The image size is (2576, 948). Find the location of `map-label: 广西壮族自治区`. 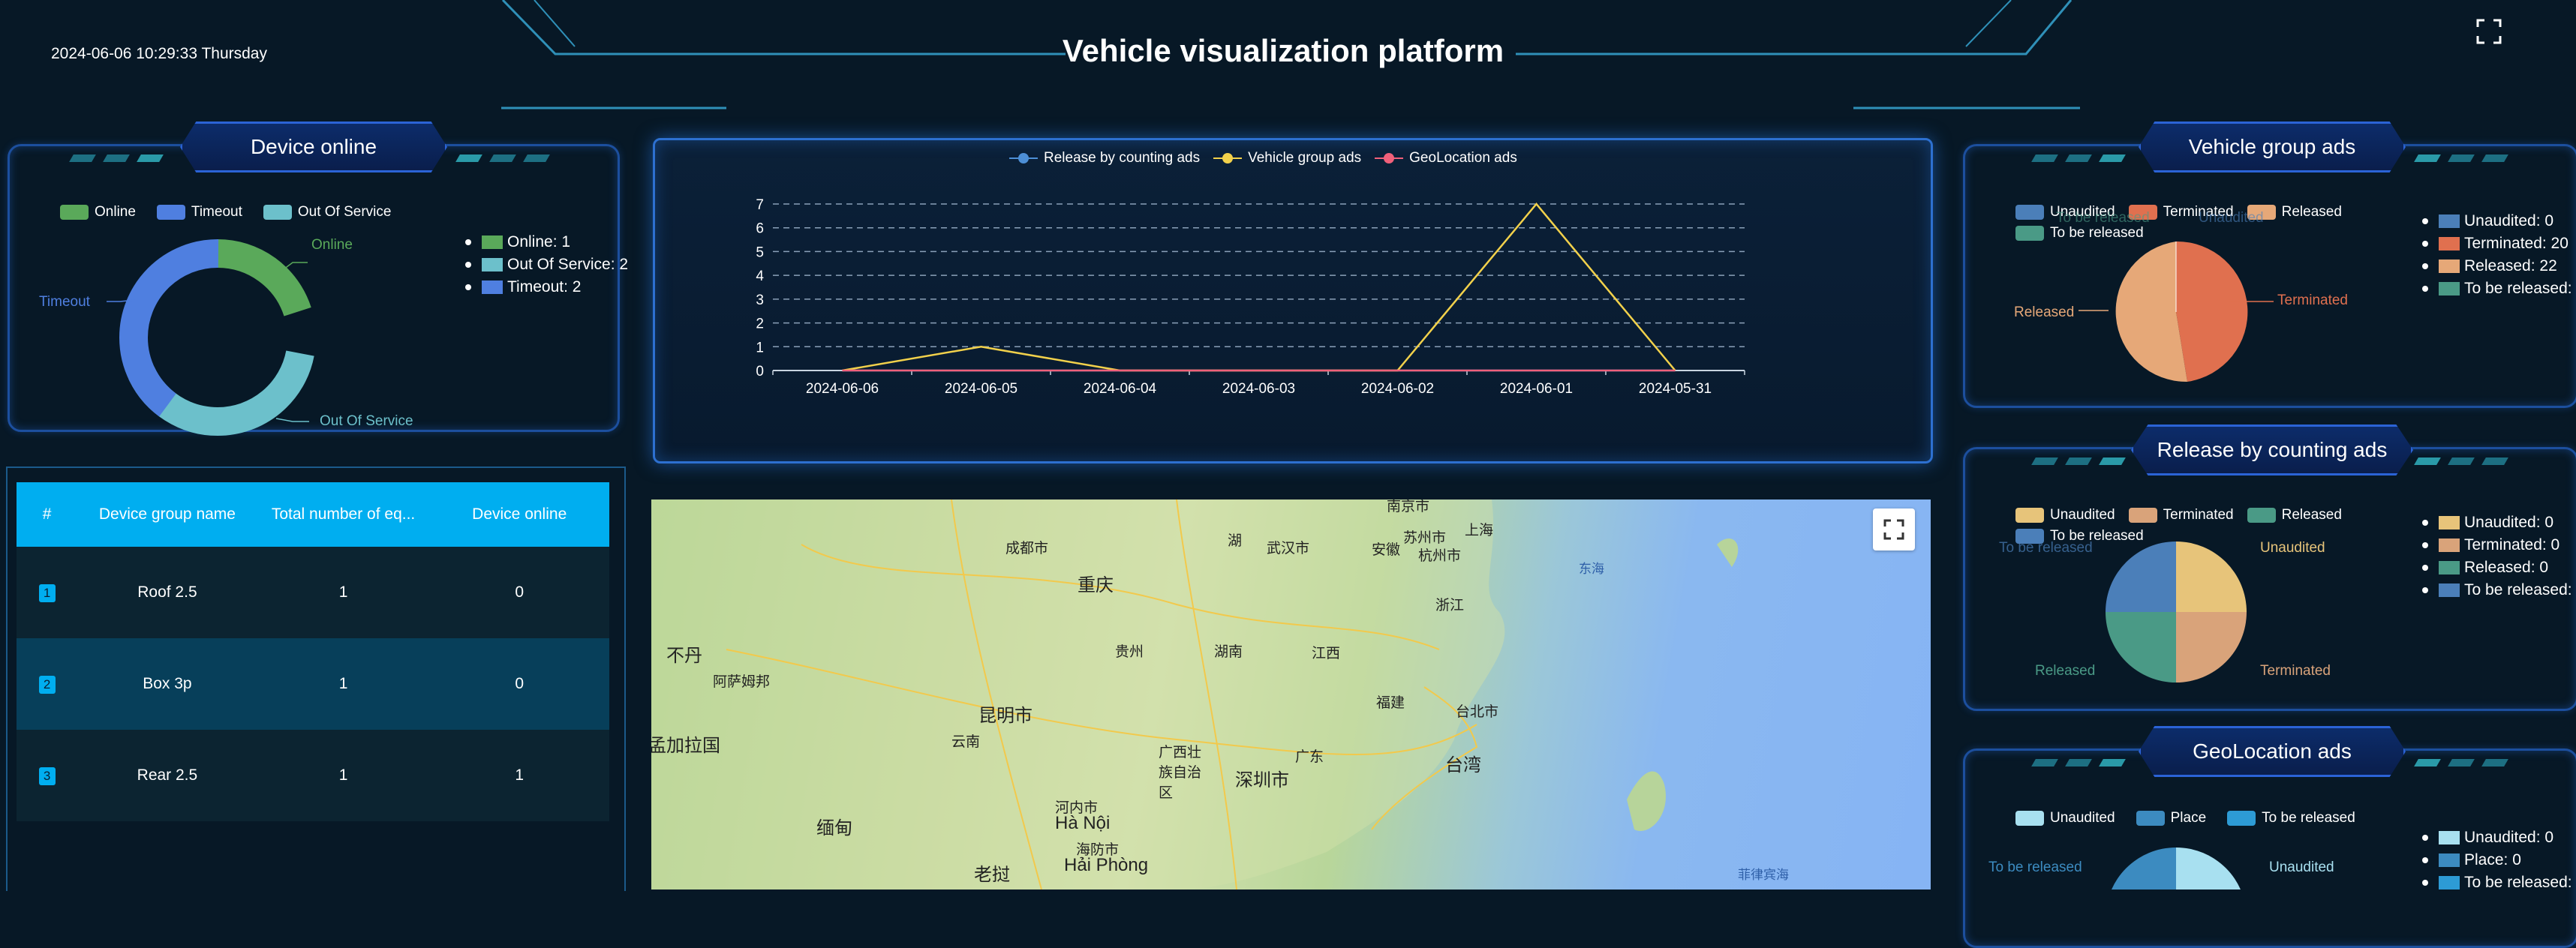

map-label: 广西壮族自治区 is located at coordinates (1180, 773).